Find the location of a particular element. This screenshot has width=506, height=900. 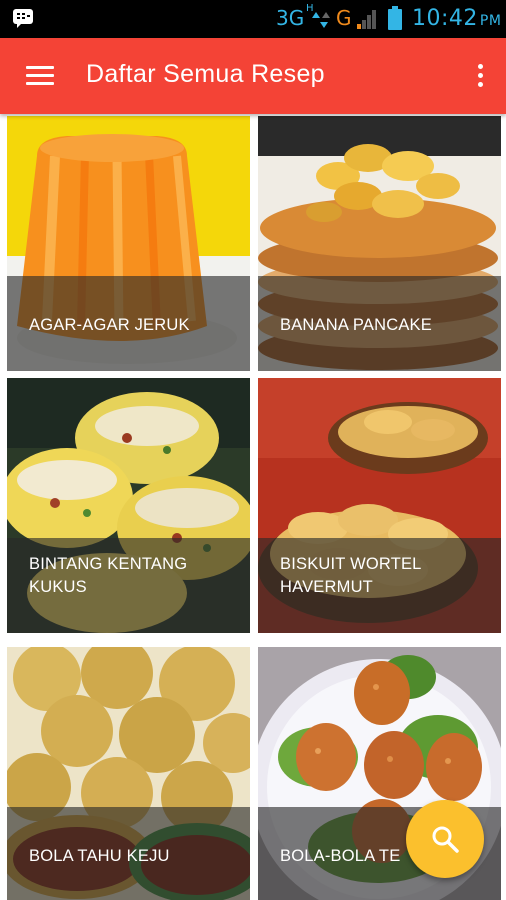

hamburger-menu-icon is located at coordinates (40, 76).